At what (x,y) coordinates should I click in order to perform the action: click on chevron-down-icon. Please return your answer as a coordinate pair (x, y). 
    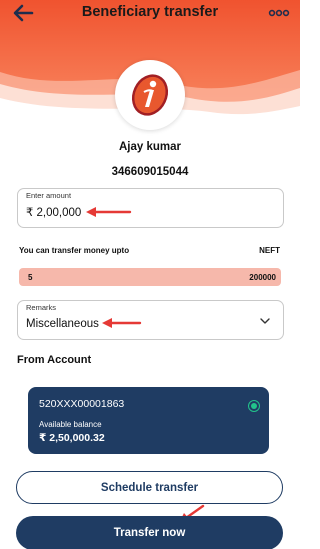
    Looking at the image, I should click on (265, 321).